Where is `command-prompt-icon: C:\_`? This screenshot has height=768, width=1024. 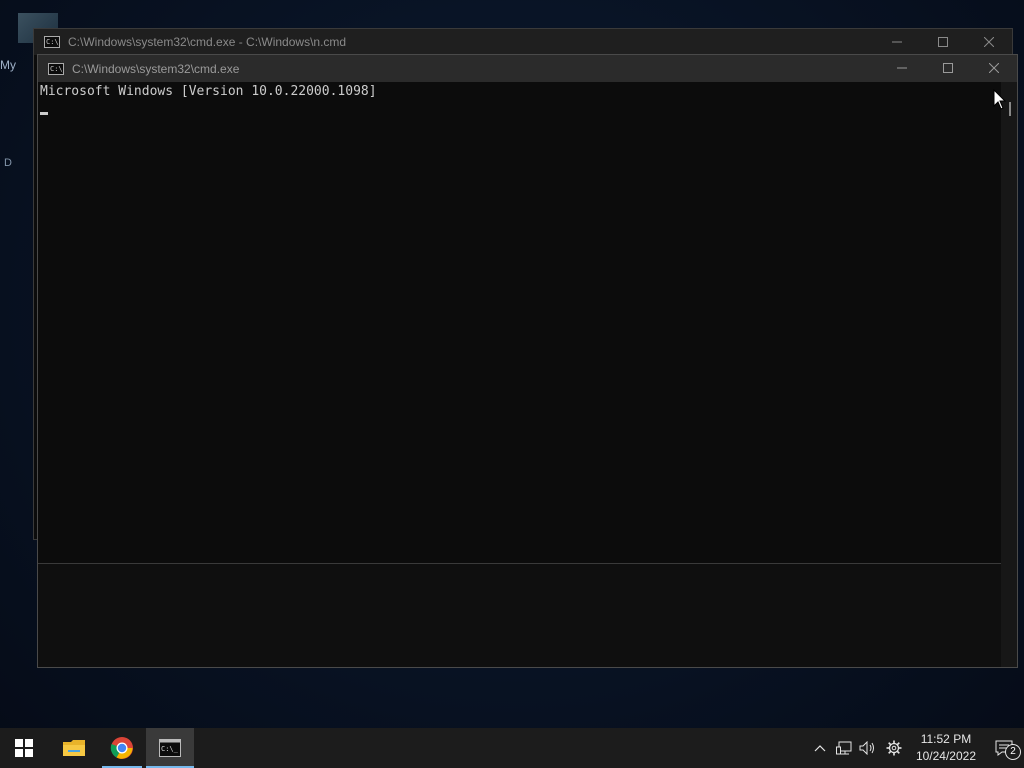
command-prompt-icon: C:\_ is located at coordinates (170, 748).